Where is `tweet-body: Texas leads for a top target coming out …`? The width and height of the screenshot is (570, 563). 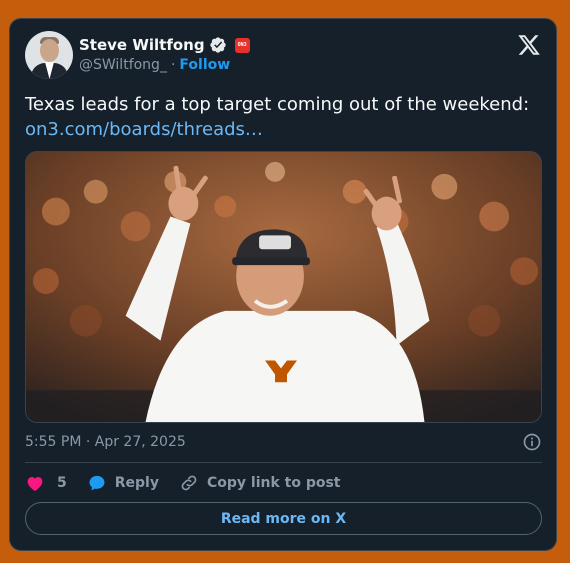 tweet-body: Texas leads for a top target coming out … is located at coordinates (277, 104).